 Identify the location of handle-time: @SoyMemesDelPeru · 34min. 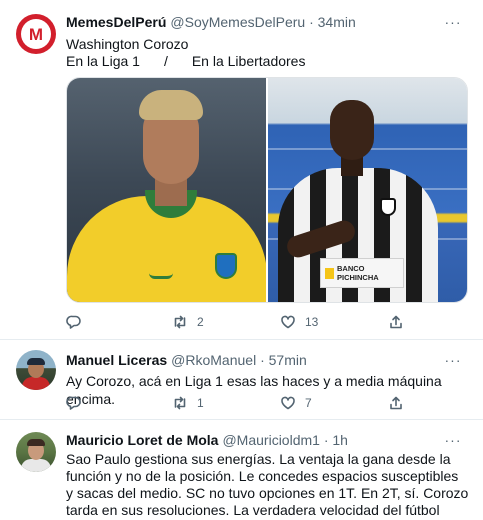
(262, 22).